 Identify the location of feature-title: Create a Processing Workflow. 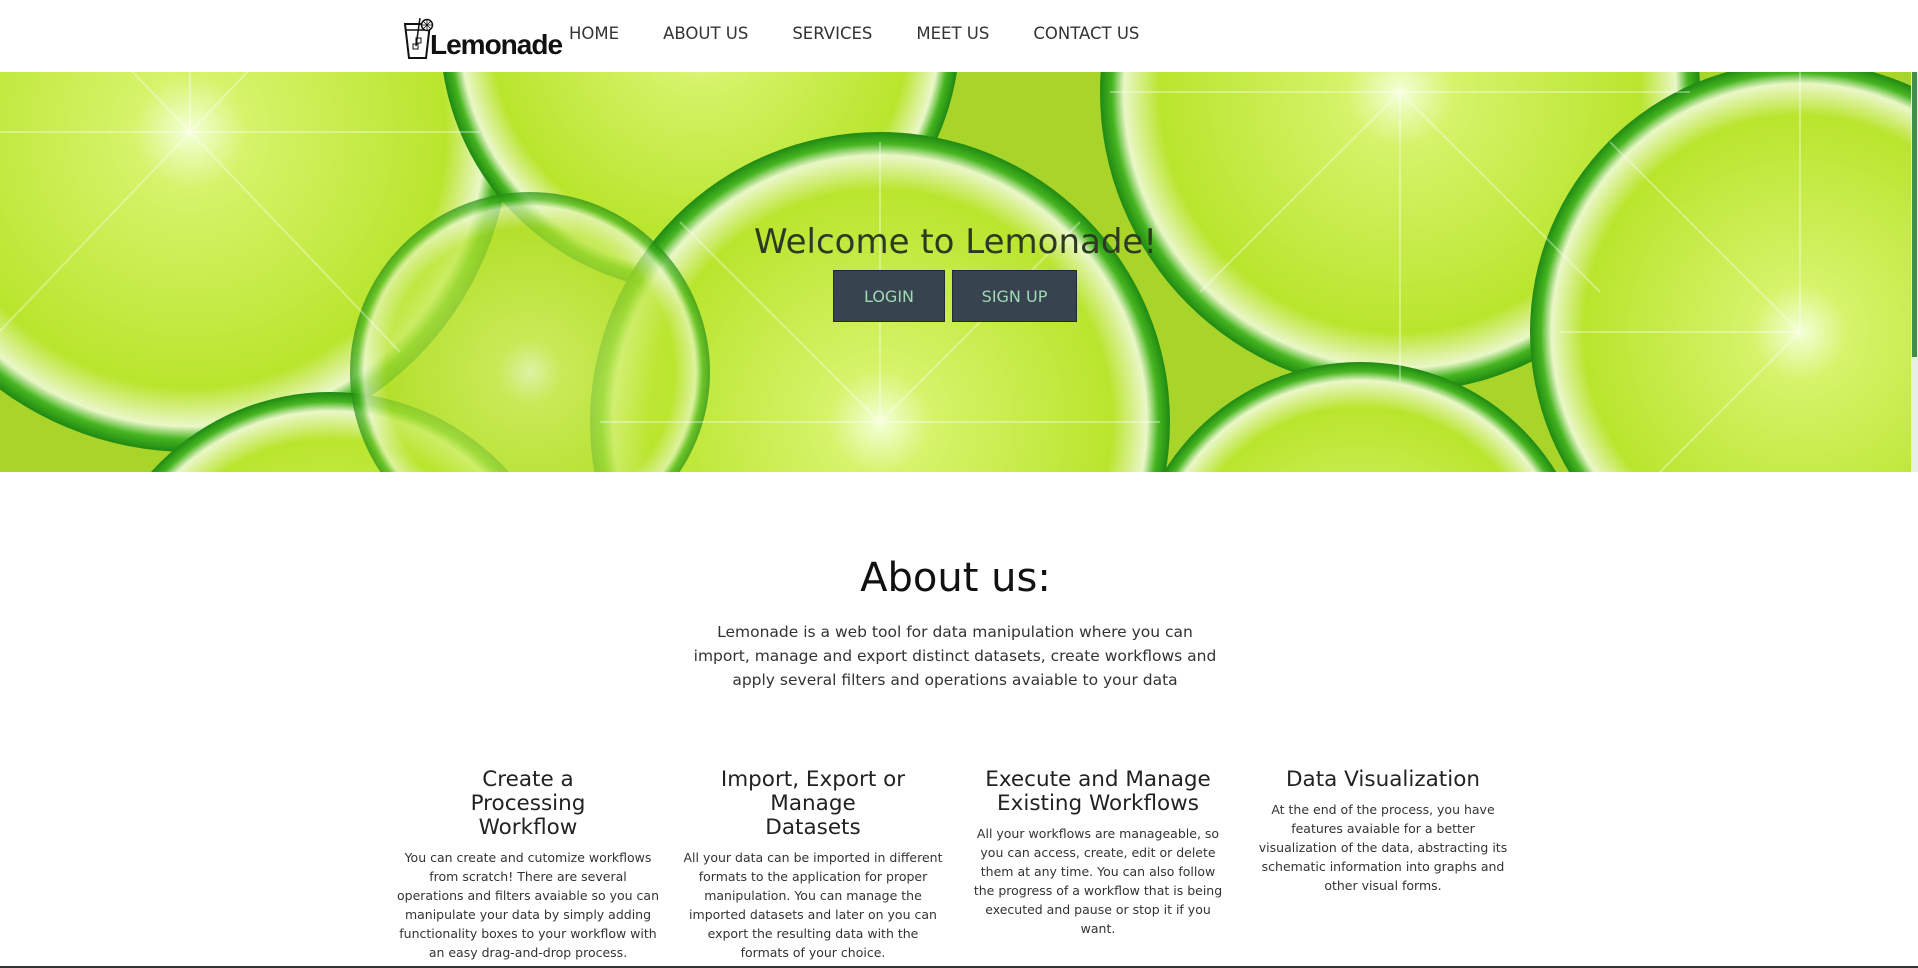
(528, 803).